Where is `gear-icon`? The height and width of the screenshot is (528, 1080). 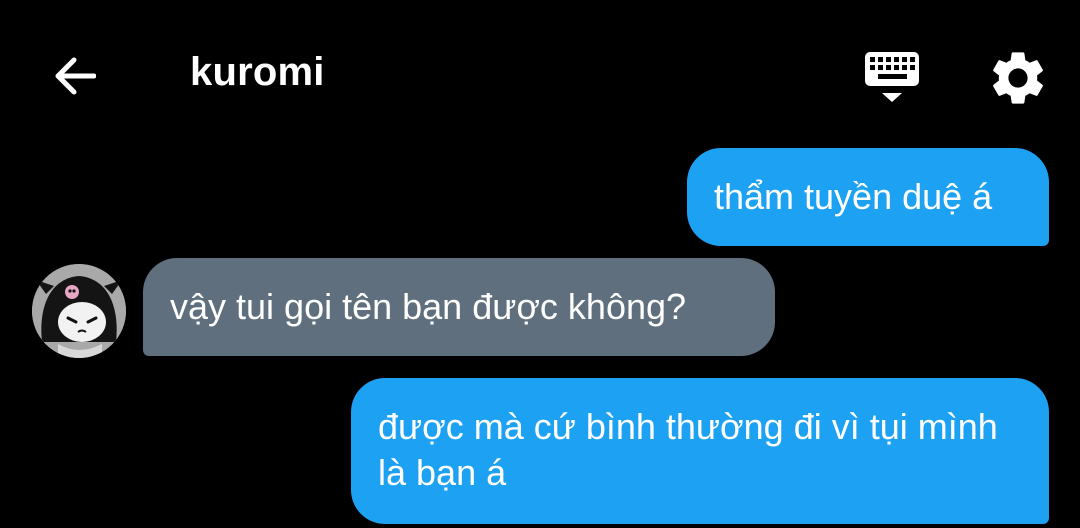
gear-icon is located at coordinates (1018, 78).